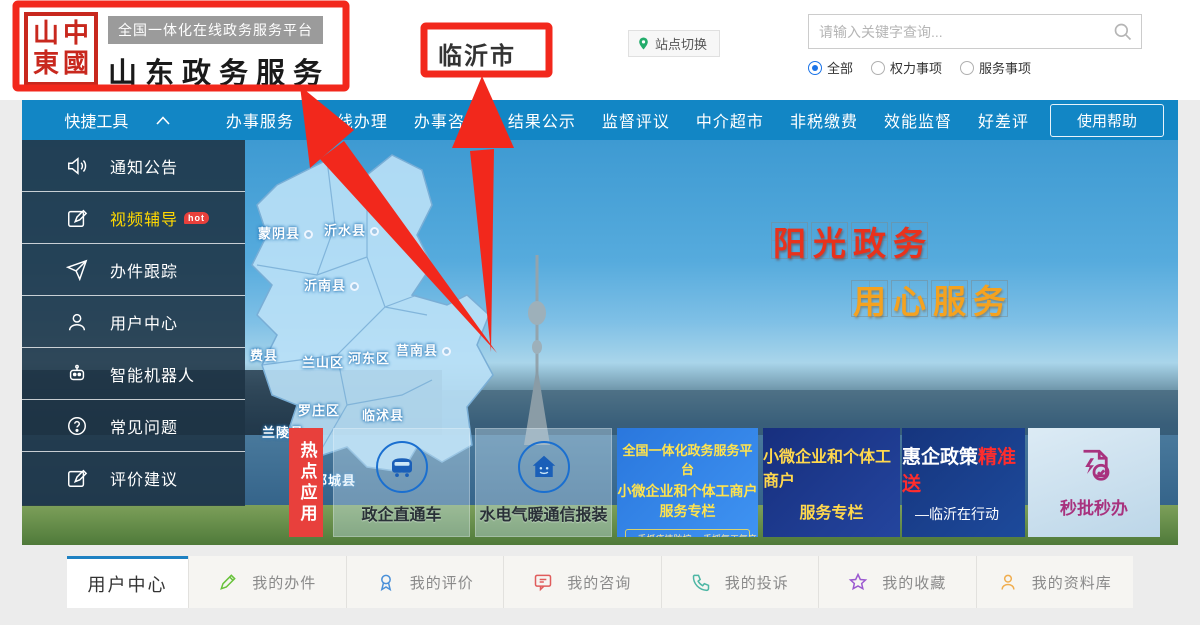 This screenshot has height=625, width=1200. I want to click on filter-label: 全部, so click(840, 68).